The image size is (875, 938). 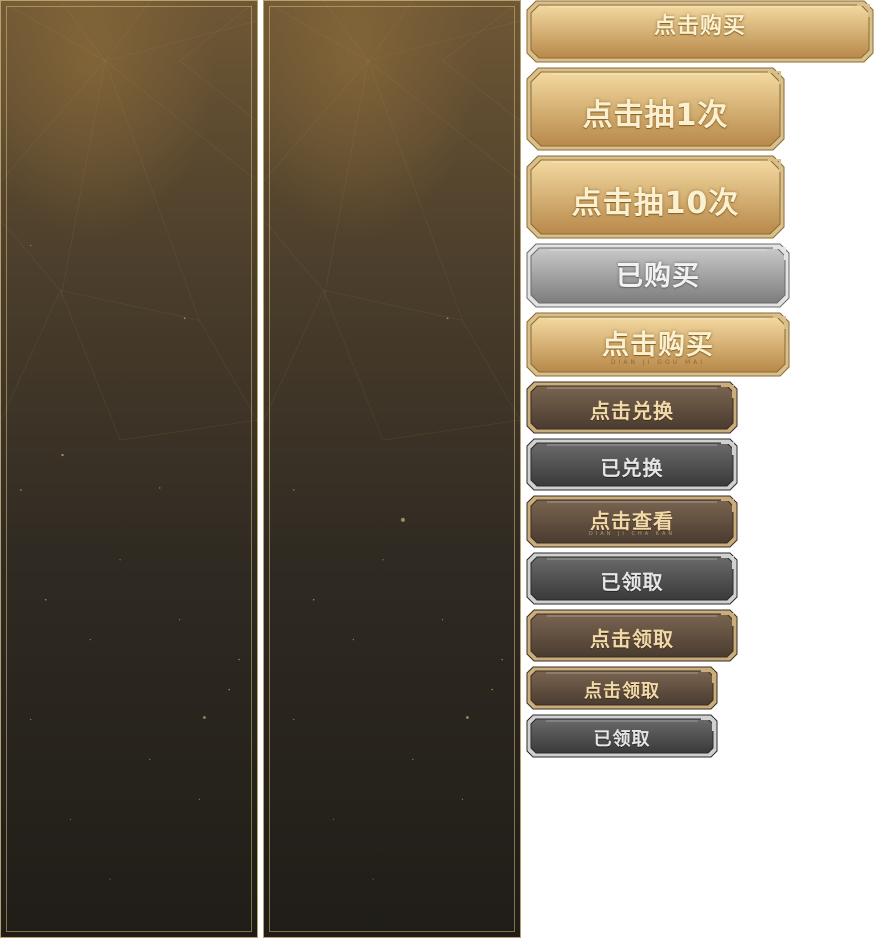 I want to click on claim-button: 点击领取, so click(x=632, y=635).